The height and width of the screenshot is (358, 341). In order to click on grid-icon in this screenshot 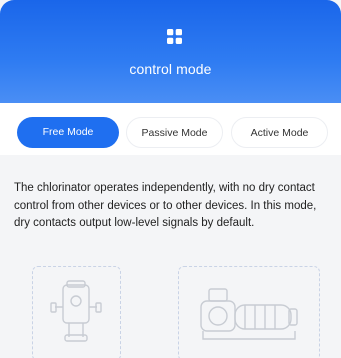, I will do `click(174, 36)`.